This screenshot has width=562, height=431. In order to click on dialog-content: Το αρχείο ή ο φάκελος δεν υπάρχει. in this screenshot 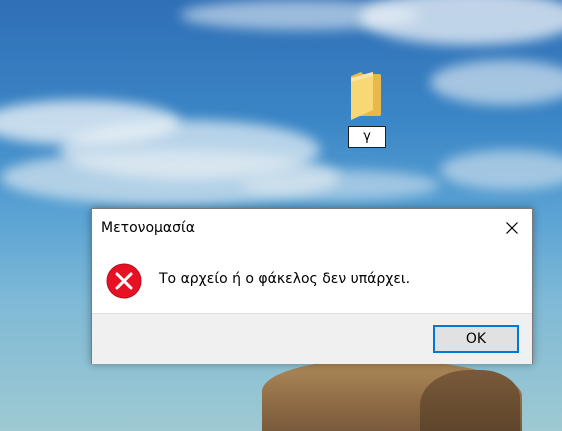, I will do `click(312, 280)`.